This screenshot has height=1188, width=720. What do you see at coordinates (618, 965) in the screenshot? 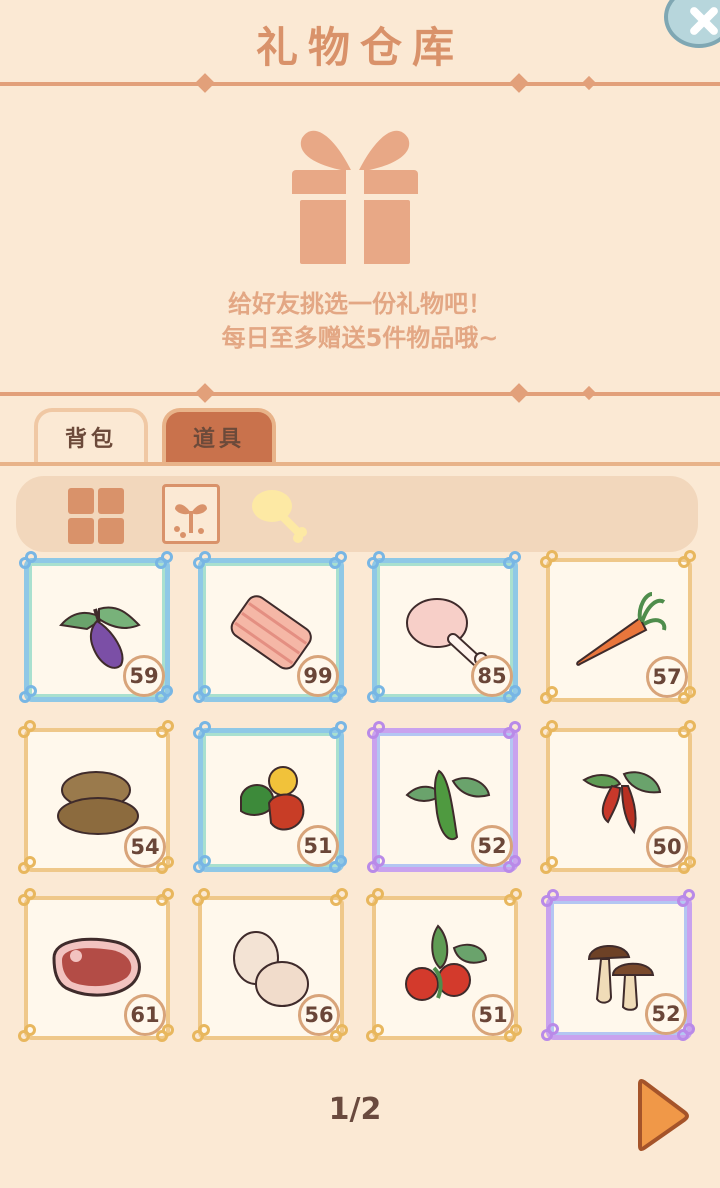
I see `item-slot-mushroom: 52` at bounding box center [618, 965].